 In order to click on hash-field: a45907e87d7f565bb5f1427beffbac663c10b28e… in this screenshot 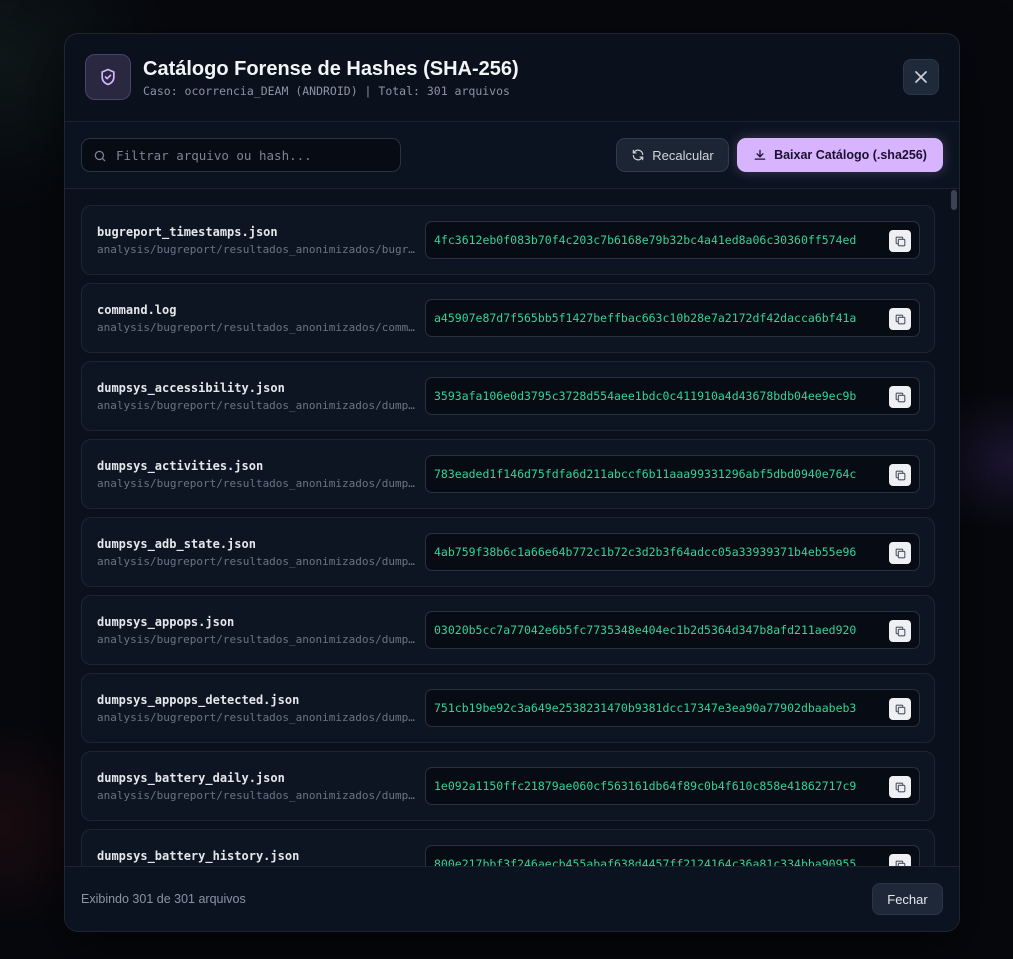, I will do `click(672, 318)`.